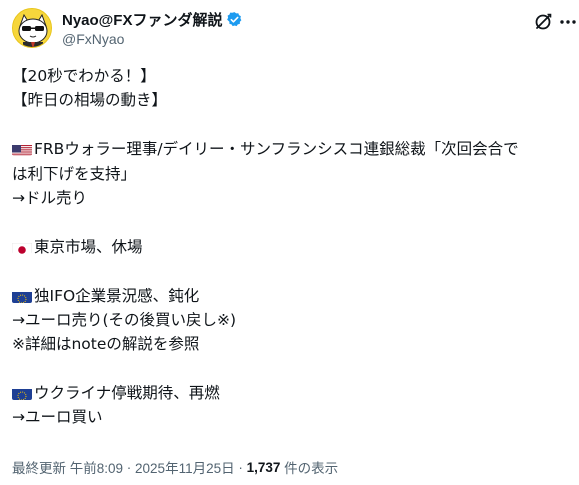 This screenshot has width=579, height=485. Describe the element at coordinates (543, 22) in the screenshot. I see `grok-icon` at that location.